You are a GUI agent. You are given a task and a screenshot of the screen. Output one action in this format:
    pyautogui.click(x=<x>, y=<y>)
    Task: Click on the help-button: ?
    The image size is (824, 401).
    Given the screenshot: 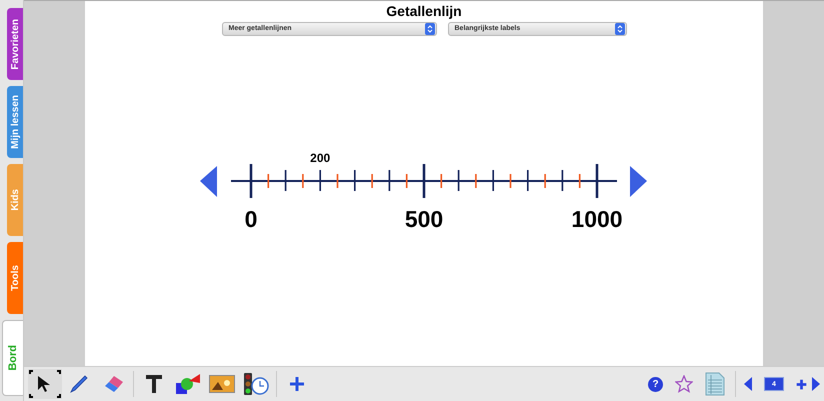 What is the action you would take?
    pyautogui.click(x=655, y=384)
    